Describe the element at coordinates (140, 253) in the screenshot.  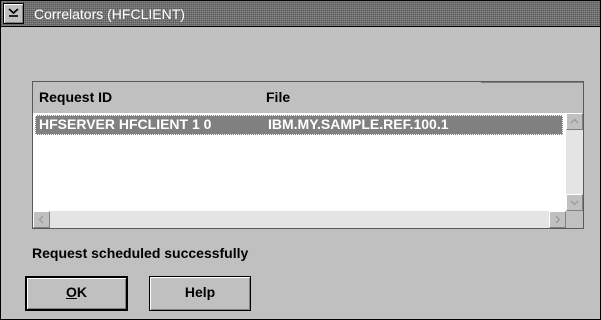
I see `status-message: Request scheduled successfully` at that location.